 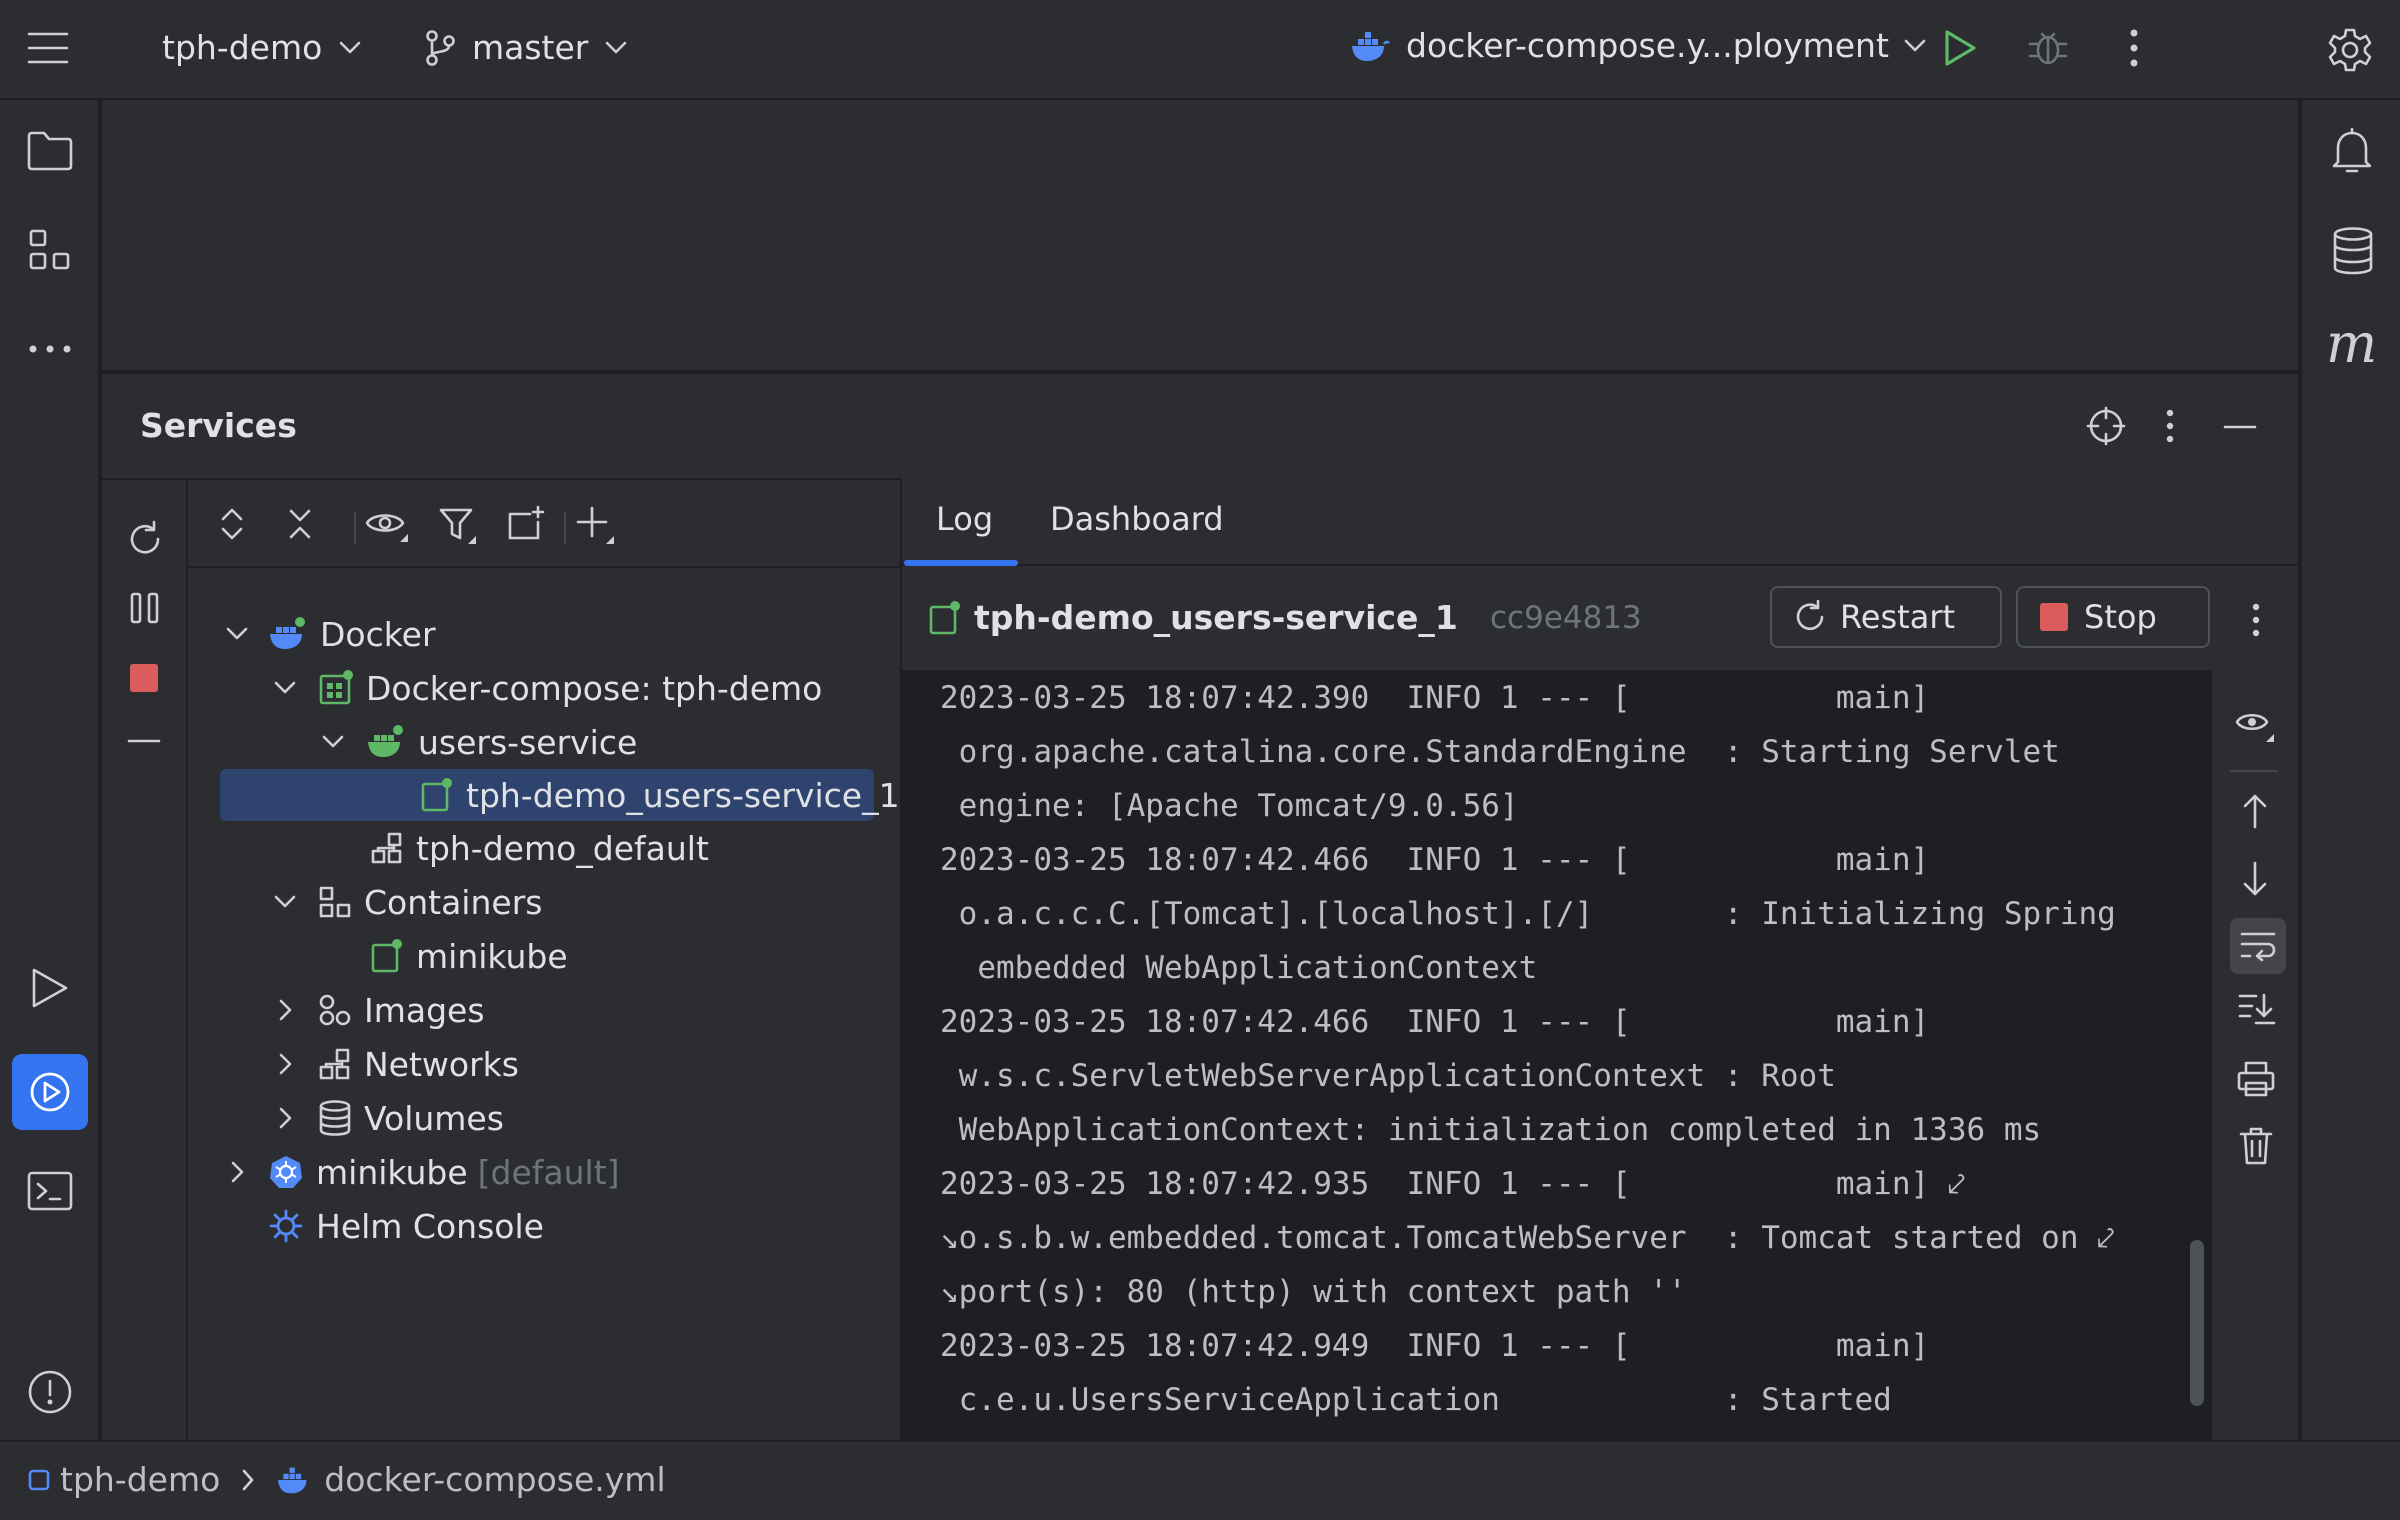 I want to click on more-icon, so click(x=2134, y=48).